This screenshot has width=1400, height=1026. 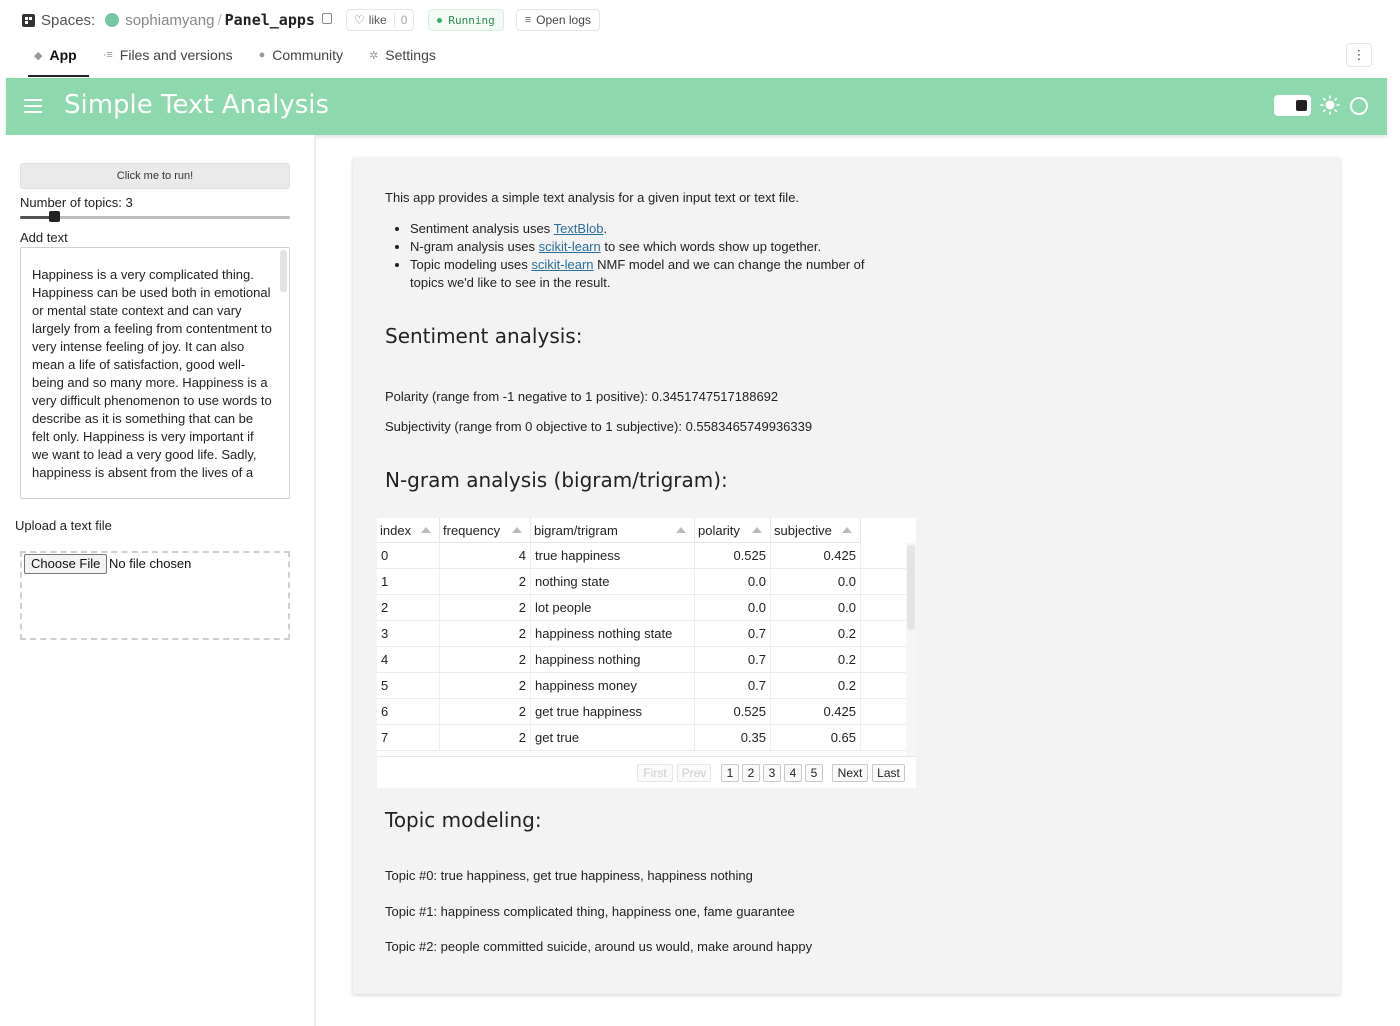 I want to click on list-item-text: to see which words show up together., so click(x=711, y=246).